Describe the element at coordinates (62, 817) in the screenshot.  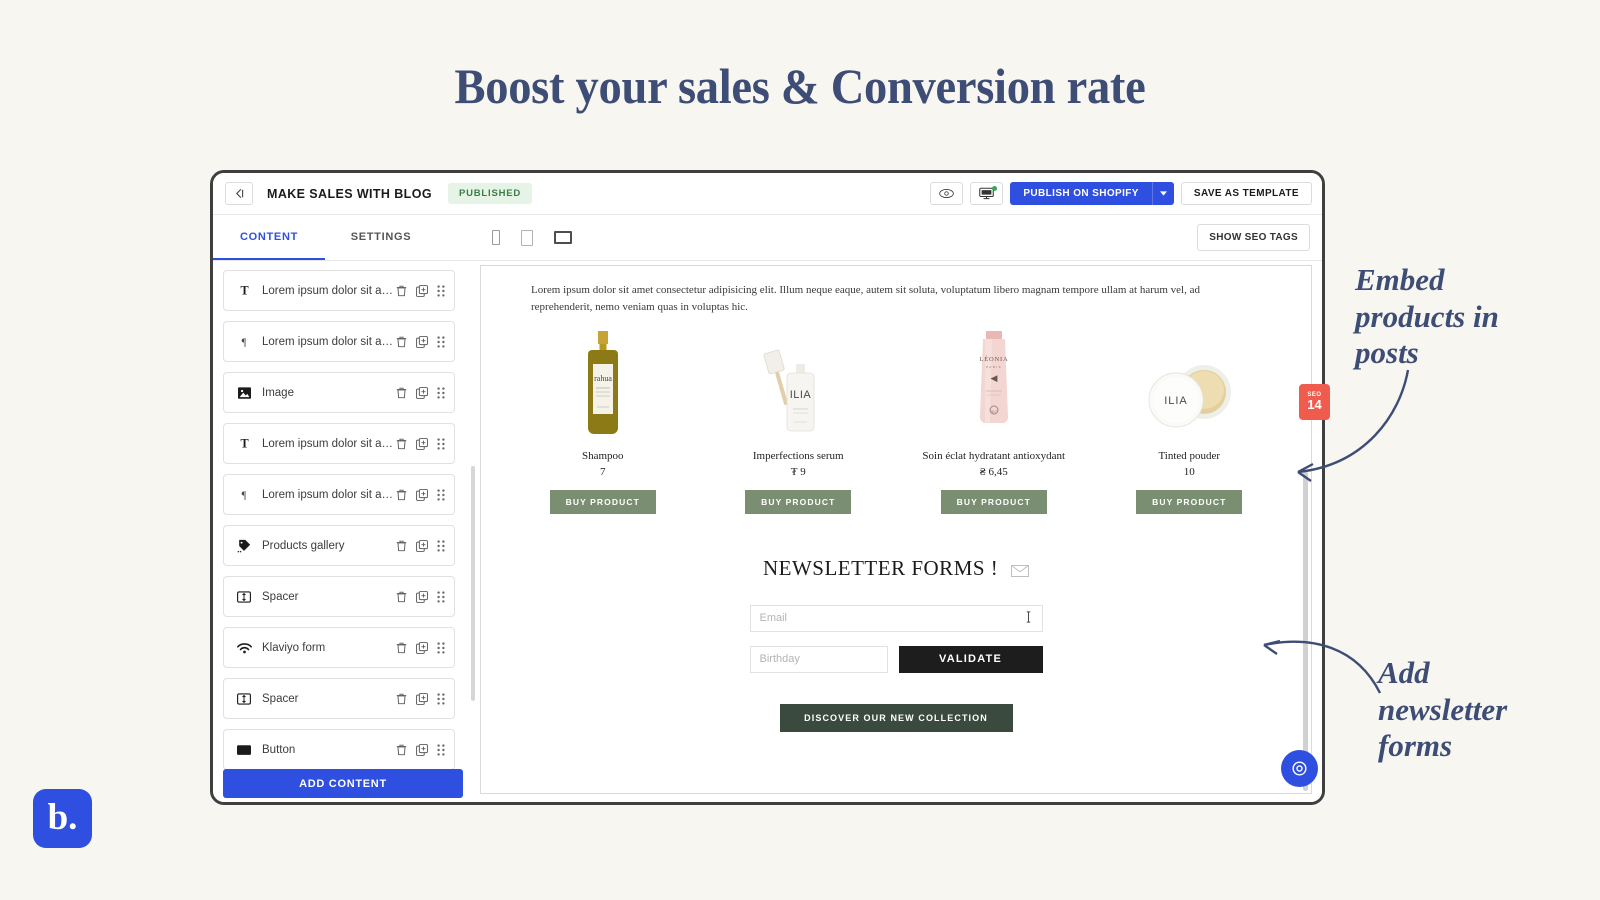
I see `brand-logo-text: b.` at that location.